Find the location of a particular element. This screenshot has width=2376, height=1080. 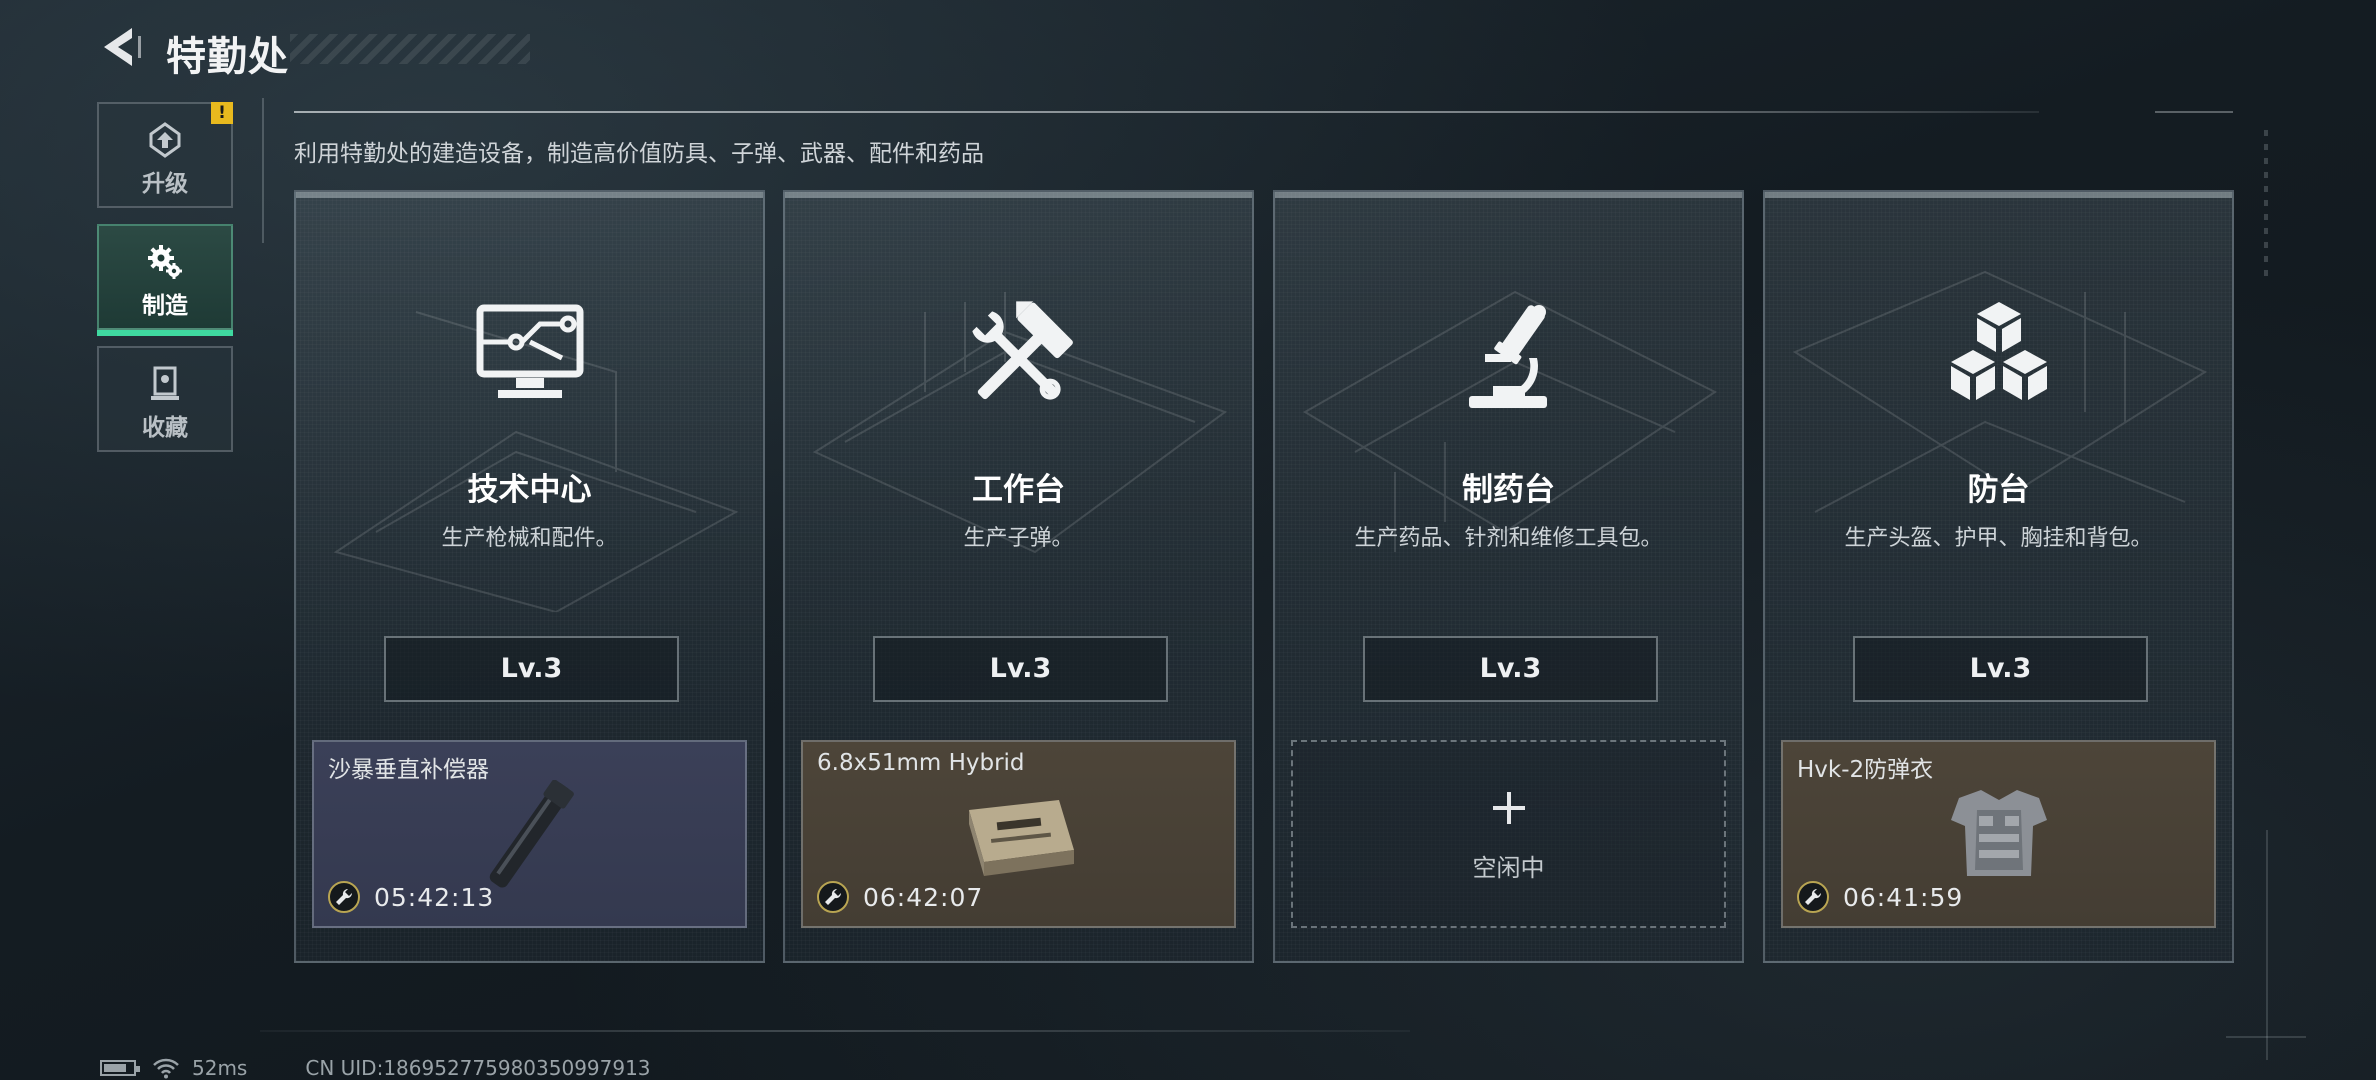

station-title: 制药台 is located at coordinates (1508, 490).